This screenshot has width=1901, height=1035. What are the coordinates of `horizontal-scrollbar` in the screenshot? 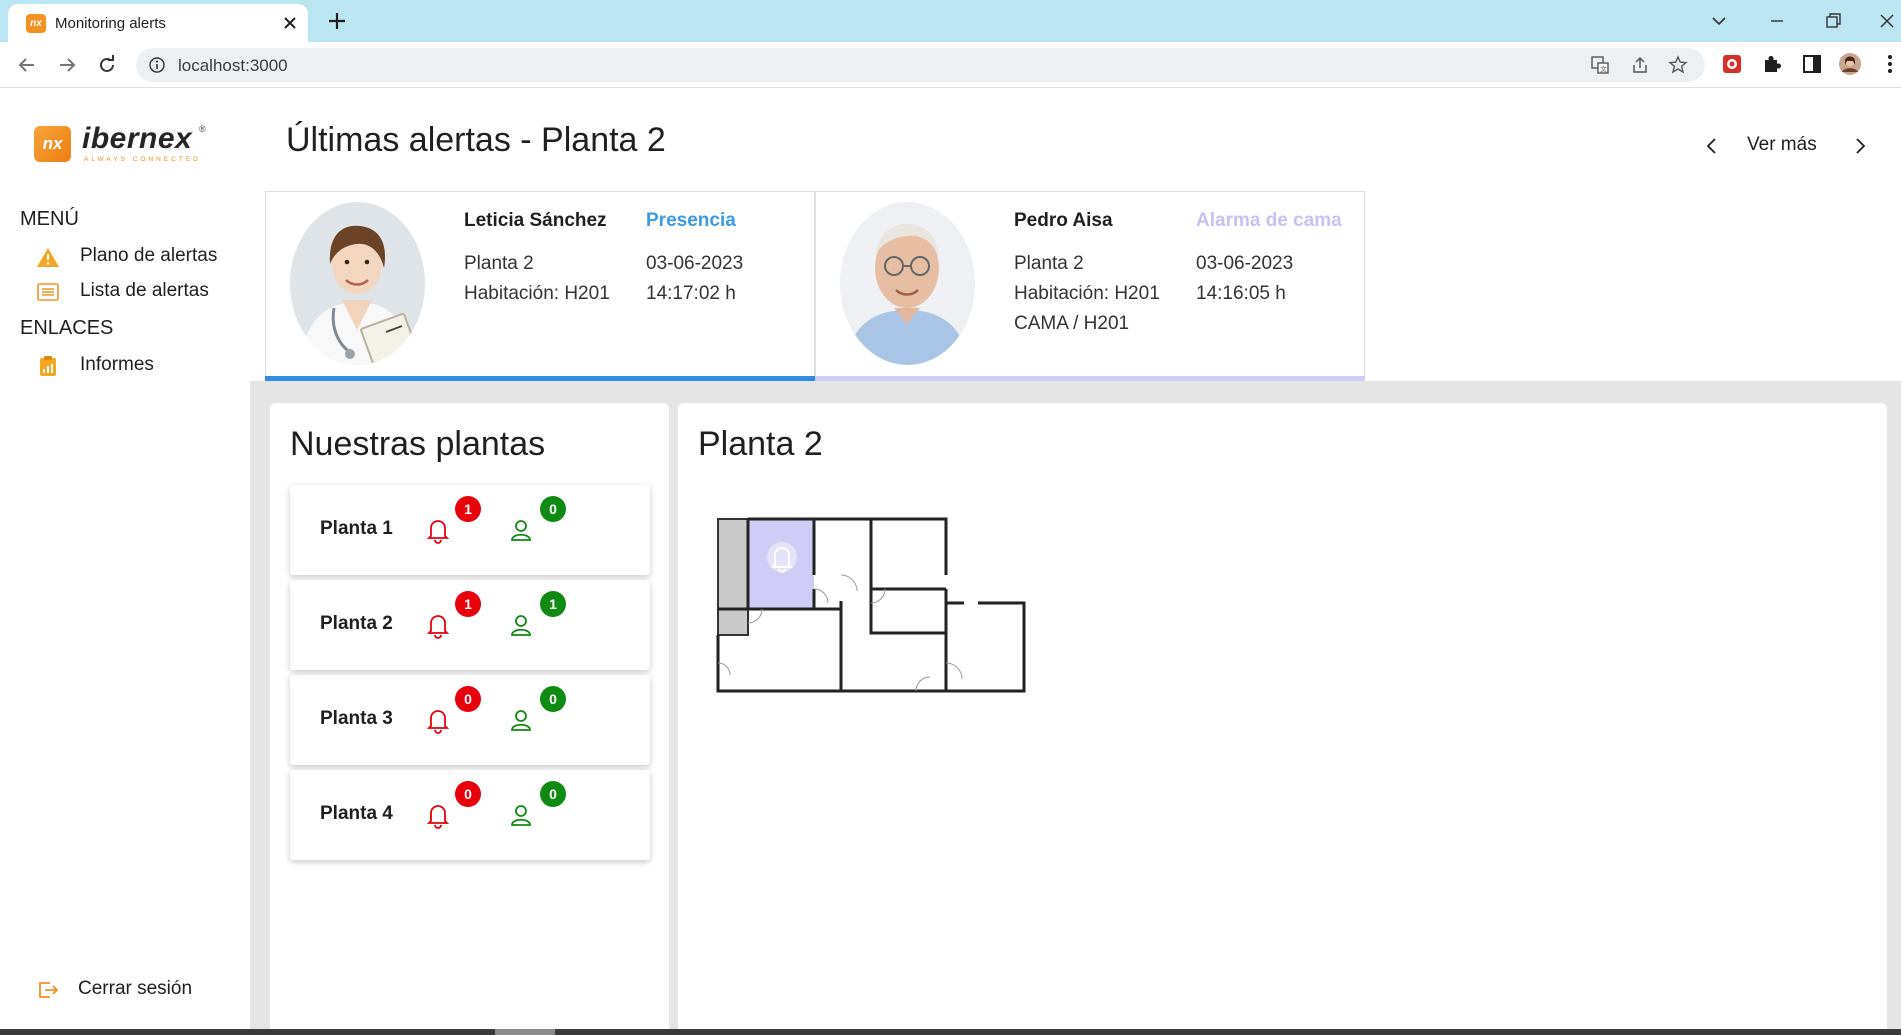 It's located at (950, 1032).